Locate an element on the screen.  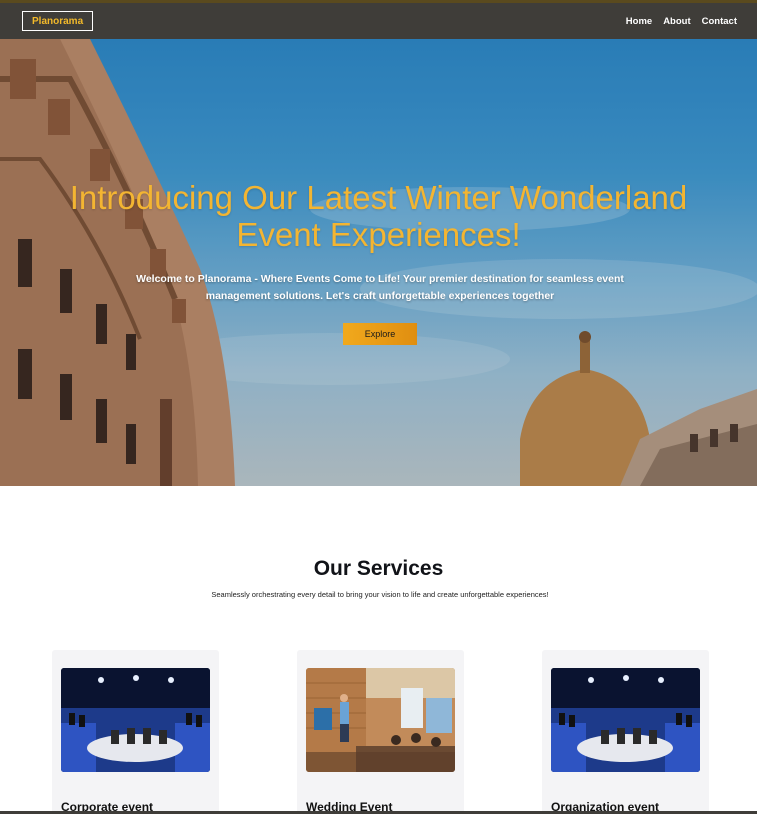
nav-links: Home About Contact is located at coordinates (681, 21).